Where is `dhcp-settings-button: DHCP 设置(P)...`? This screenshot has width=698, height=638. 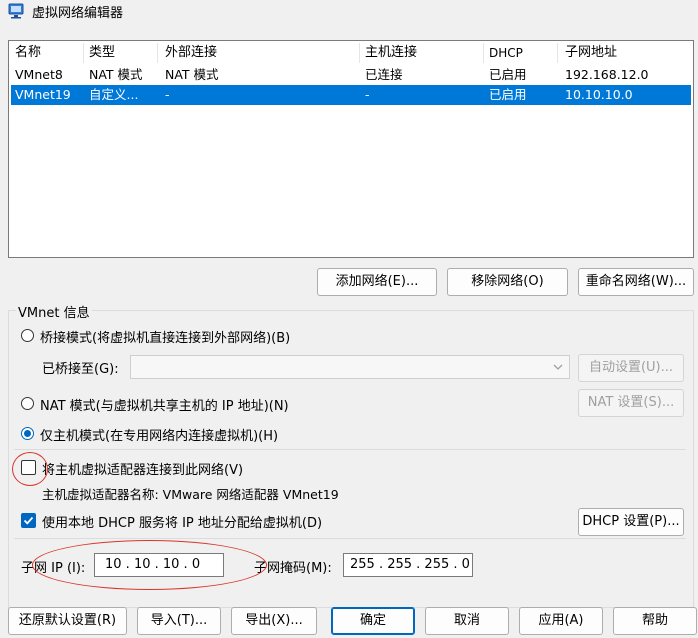
dhcp-settings-button: DHCP 设置(P)... is located at coordinates (631, 522).